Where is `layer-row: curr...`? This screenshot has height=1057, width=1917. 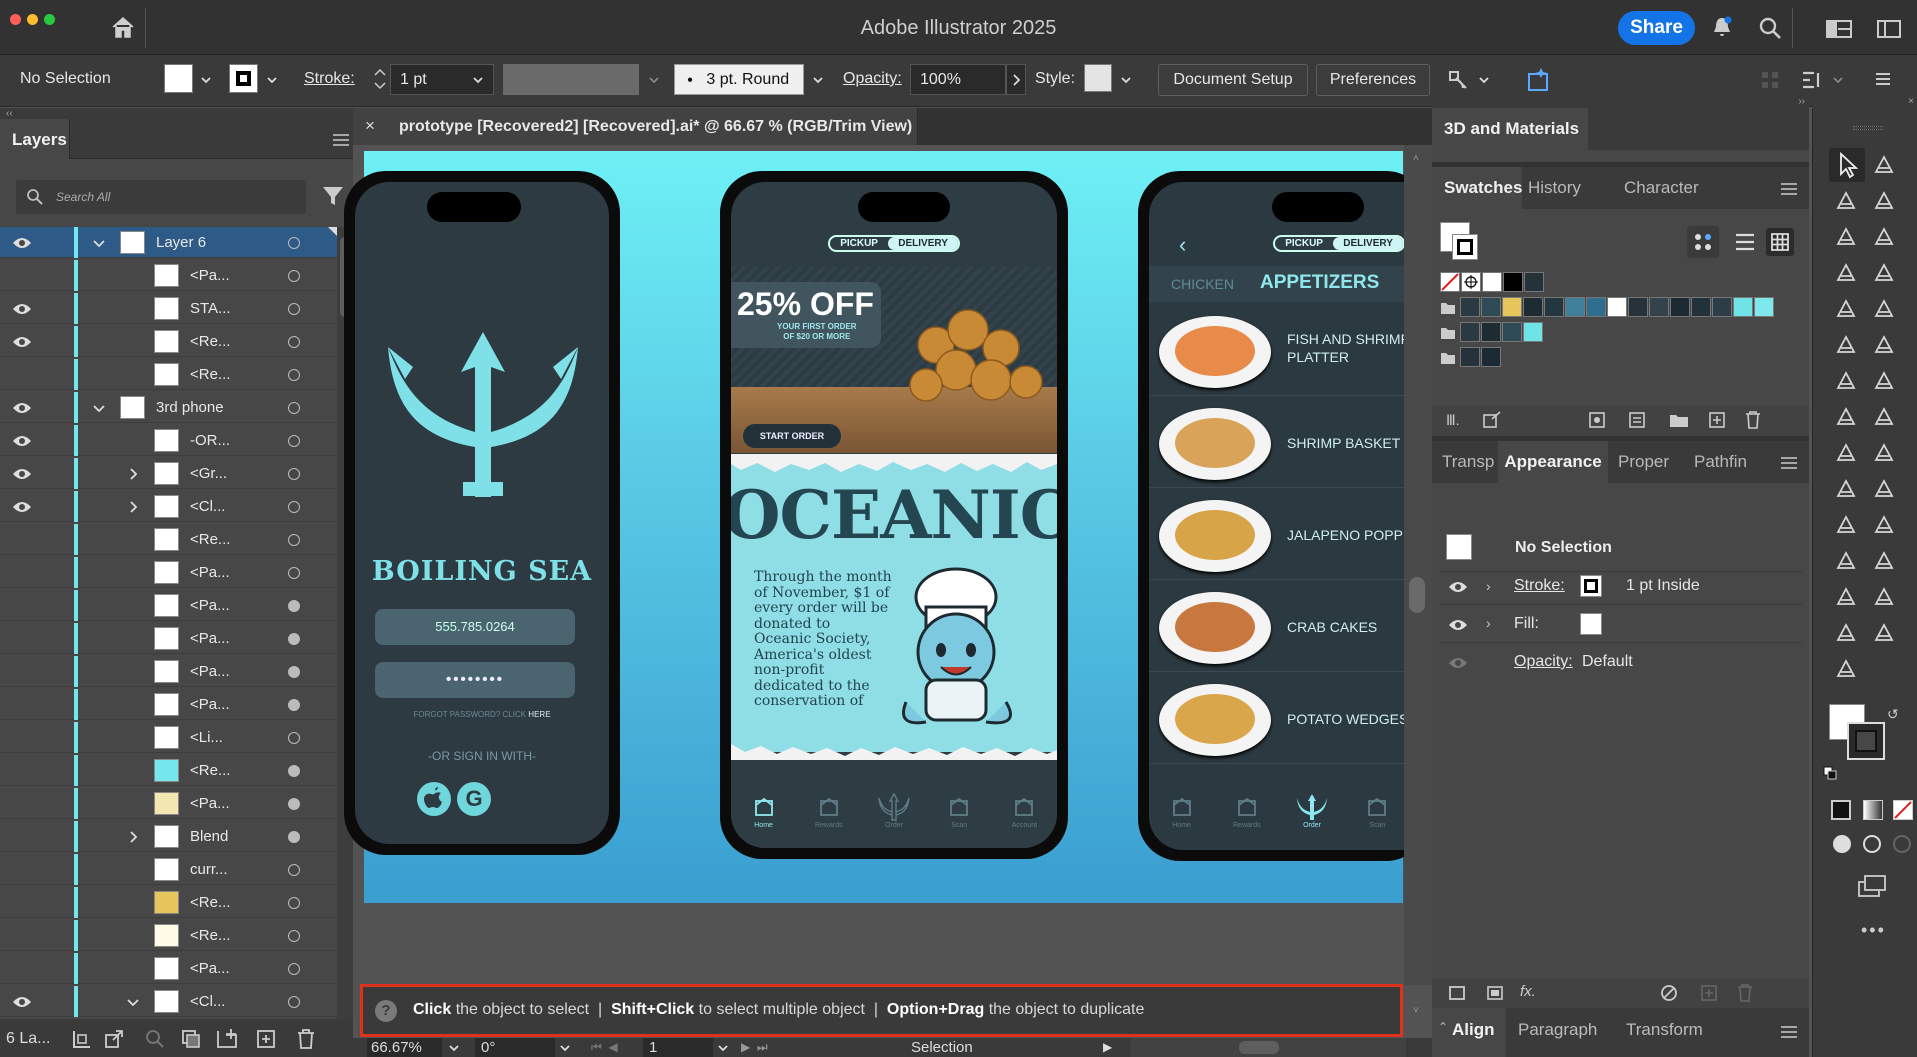
layer-row: curr... is located at coordinates (168, 869).